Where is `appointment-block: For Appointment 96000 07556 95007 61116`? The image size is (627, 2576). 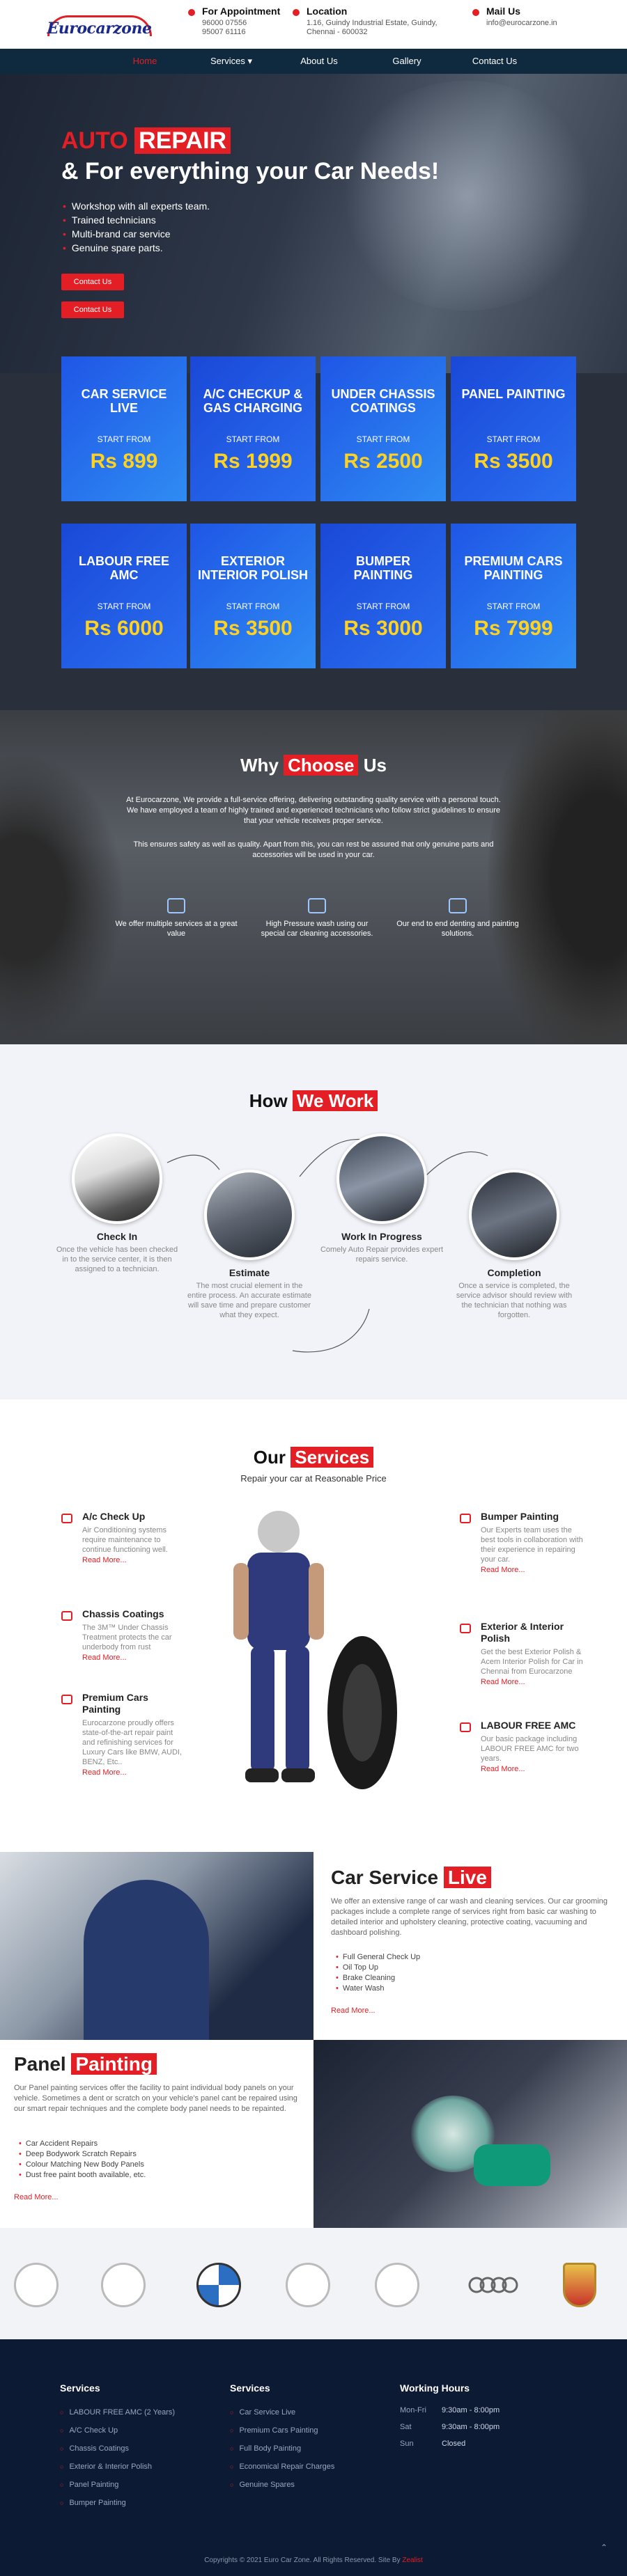
appointment-block: For Appointment 96000 07556 95007 61116 is located at coordinates (234, 21).